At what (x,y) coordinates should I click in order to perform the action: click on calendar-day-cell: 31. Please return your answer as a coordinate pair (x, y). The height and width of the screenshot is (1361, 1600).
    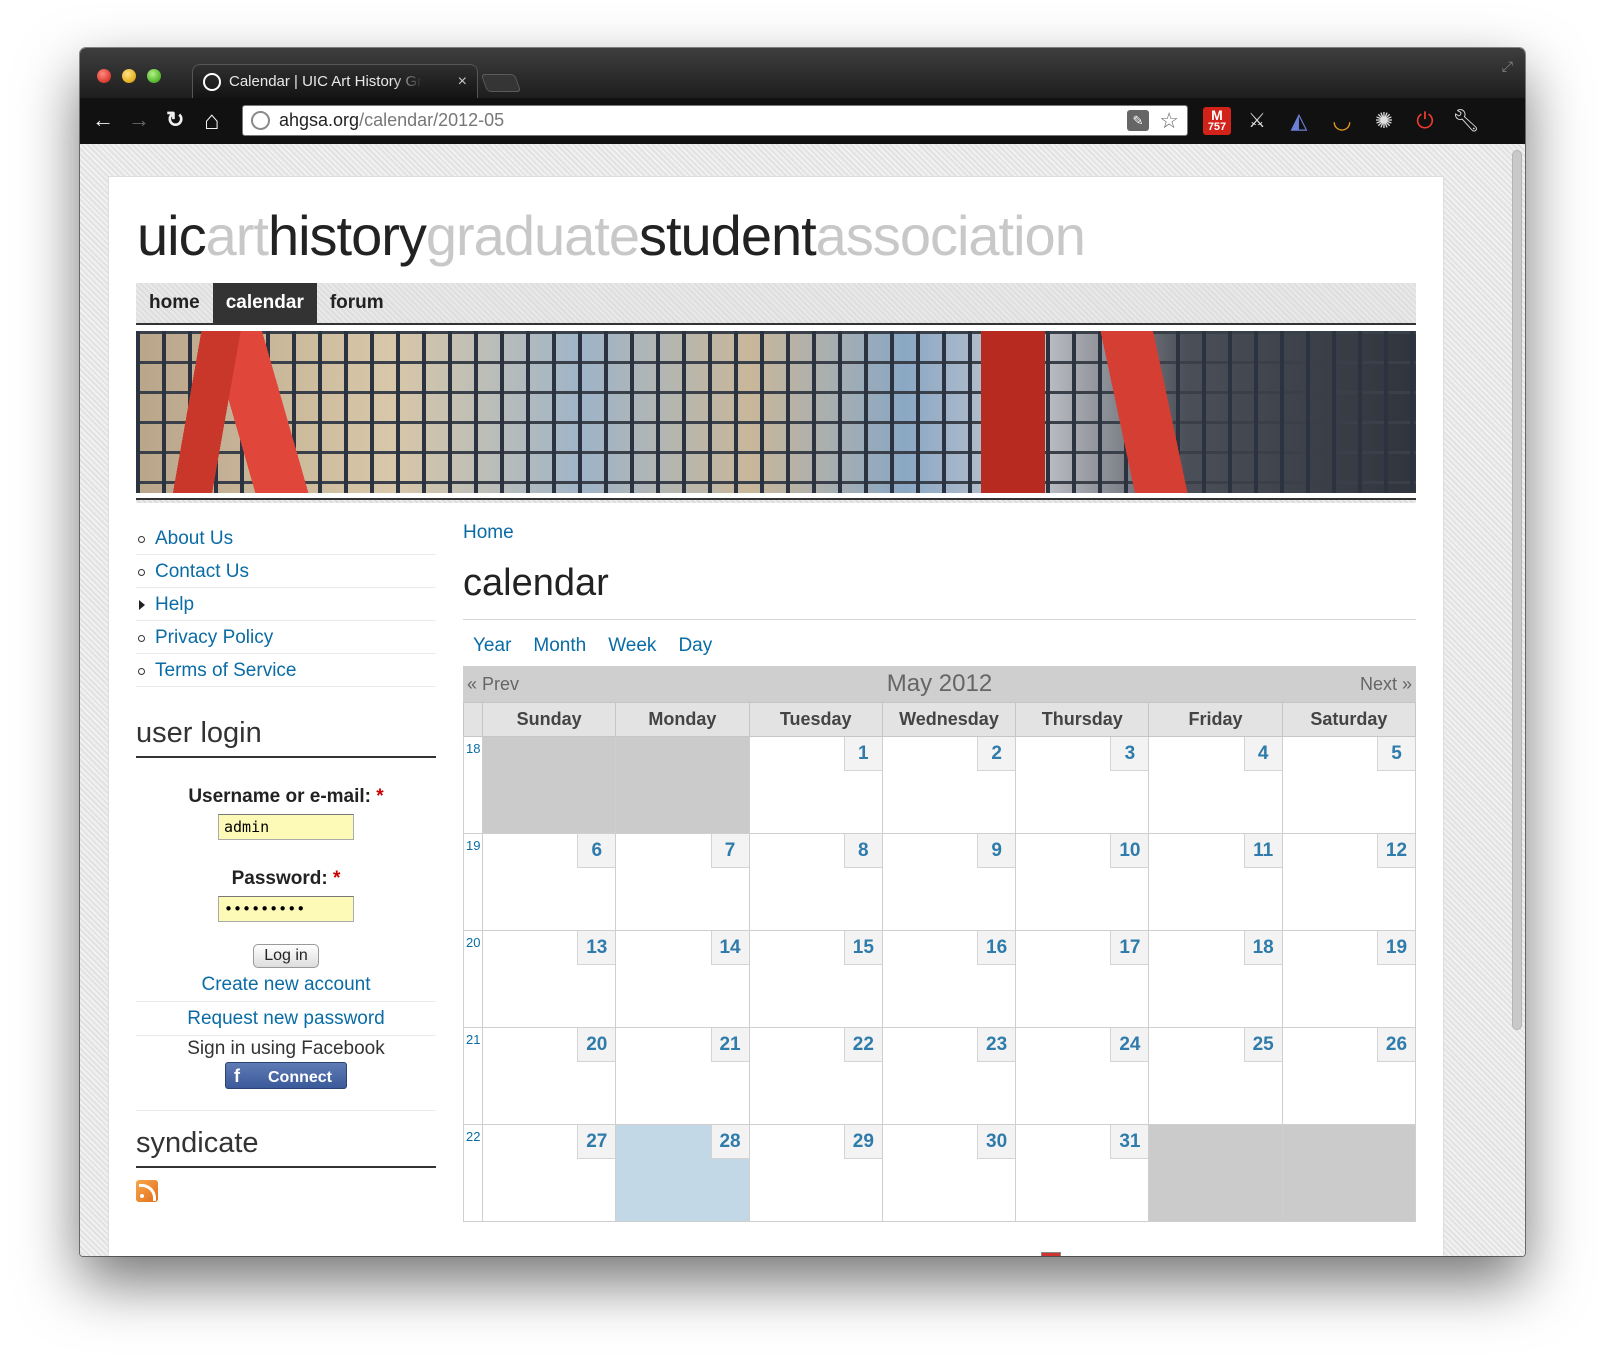
    Looking at the image, I should click on (1082, 1173).